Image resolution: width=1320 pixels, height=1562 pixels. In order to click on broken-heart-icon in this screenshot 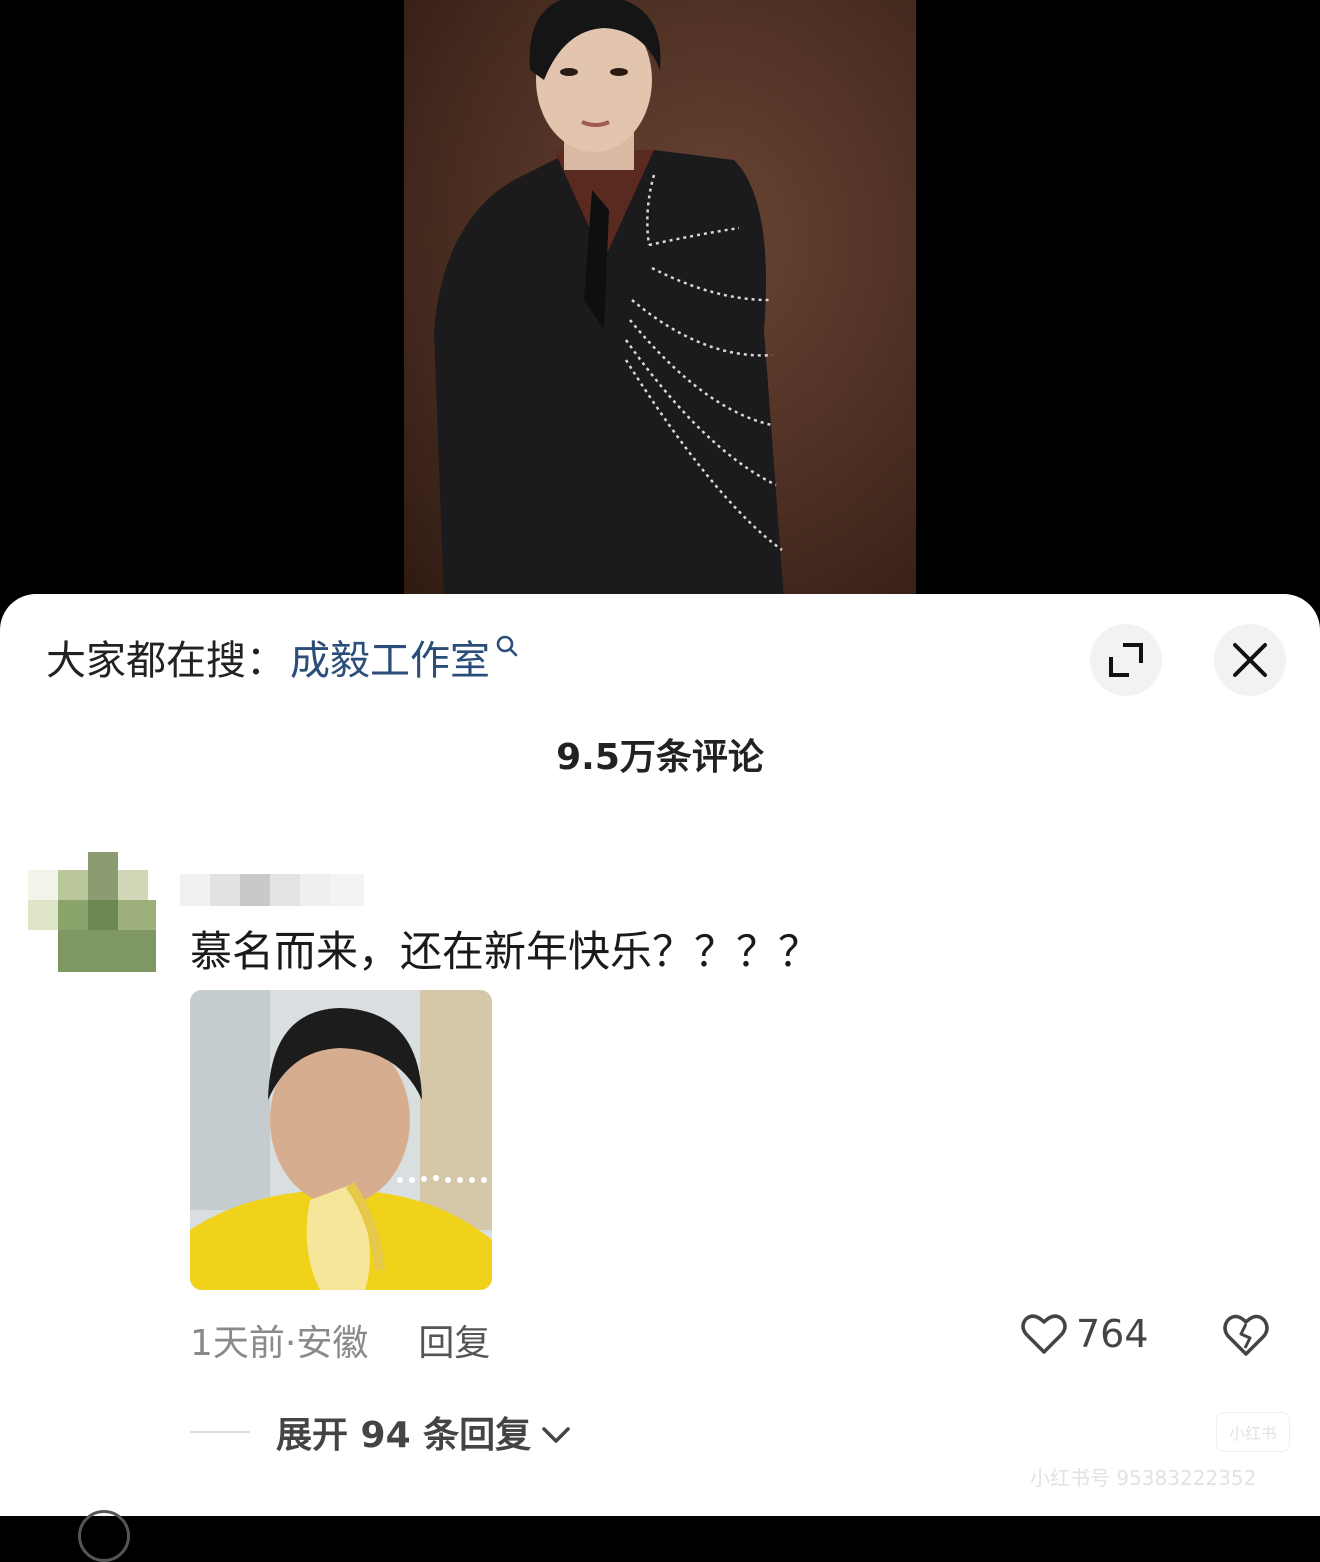, I will do `click(1246, 1335)`.